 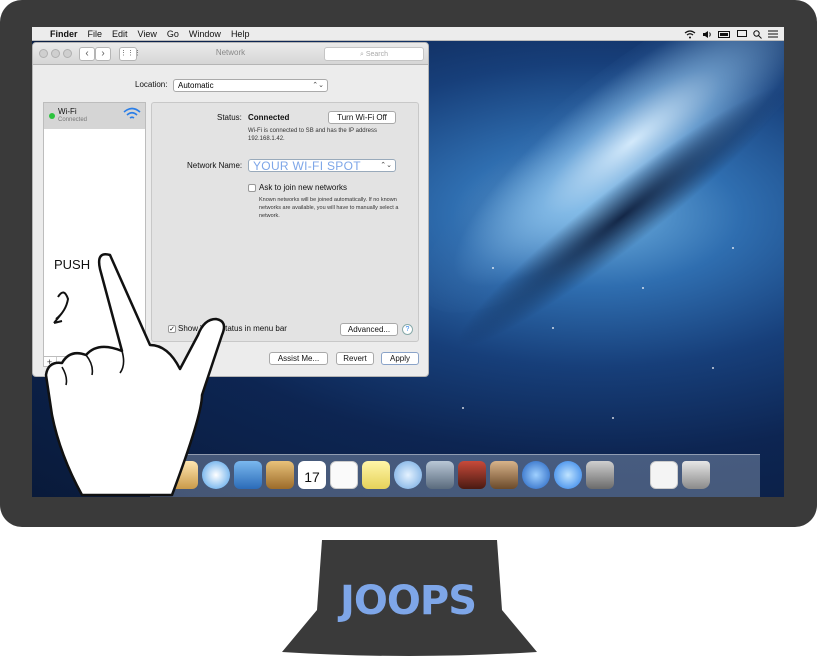 What do you see at coordinates (408, 601) in the screenshot?
I see `brand-logo: JOOPS` at bounding box center [408, 601].